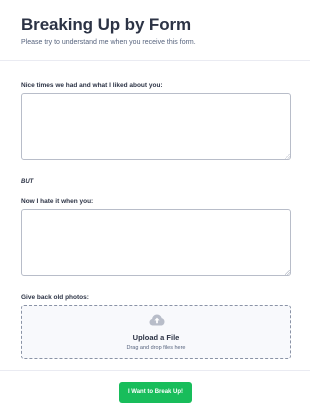 The image size is (320, 419). I want to click on submit-button: I Want to Break Up!, so click(155, 392).